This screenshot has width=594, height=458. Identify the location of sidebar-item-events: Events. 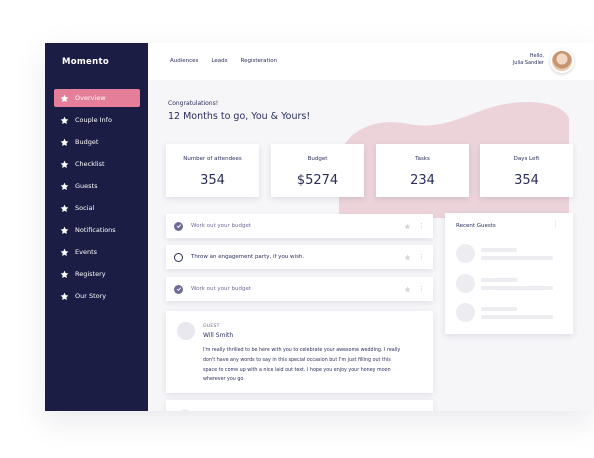
(97, 252).